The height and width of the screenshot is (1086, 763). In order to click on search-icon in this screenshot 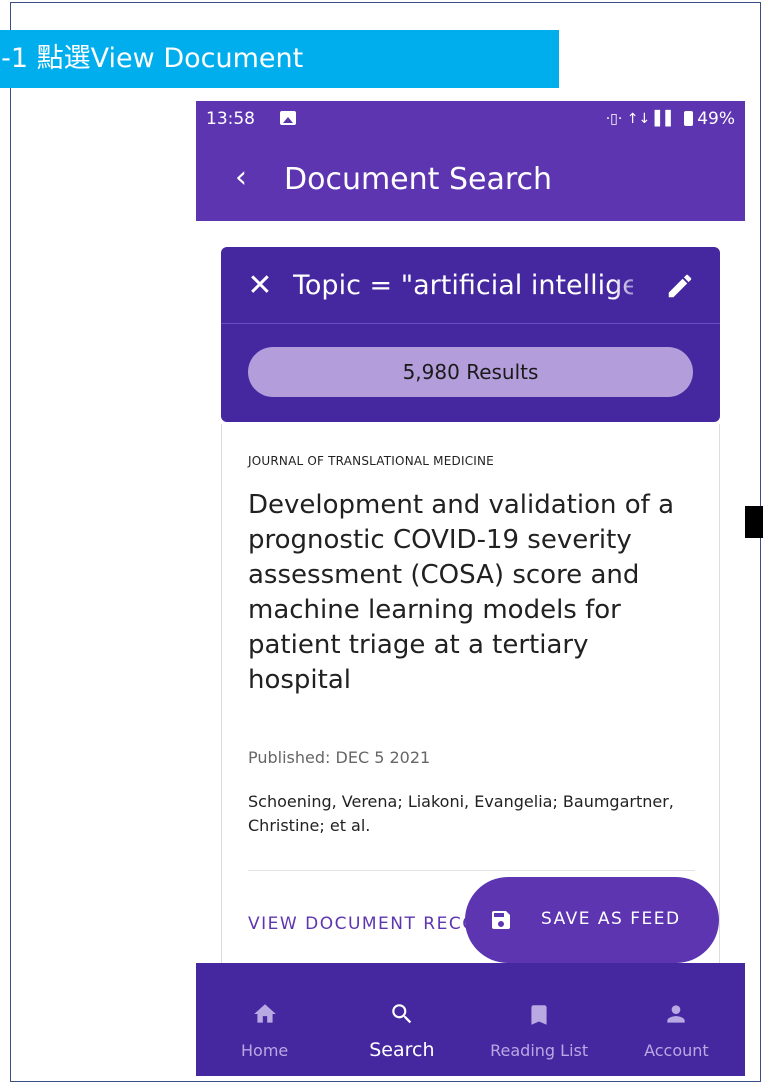, I will do `click(402, 1014)`.